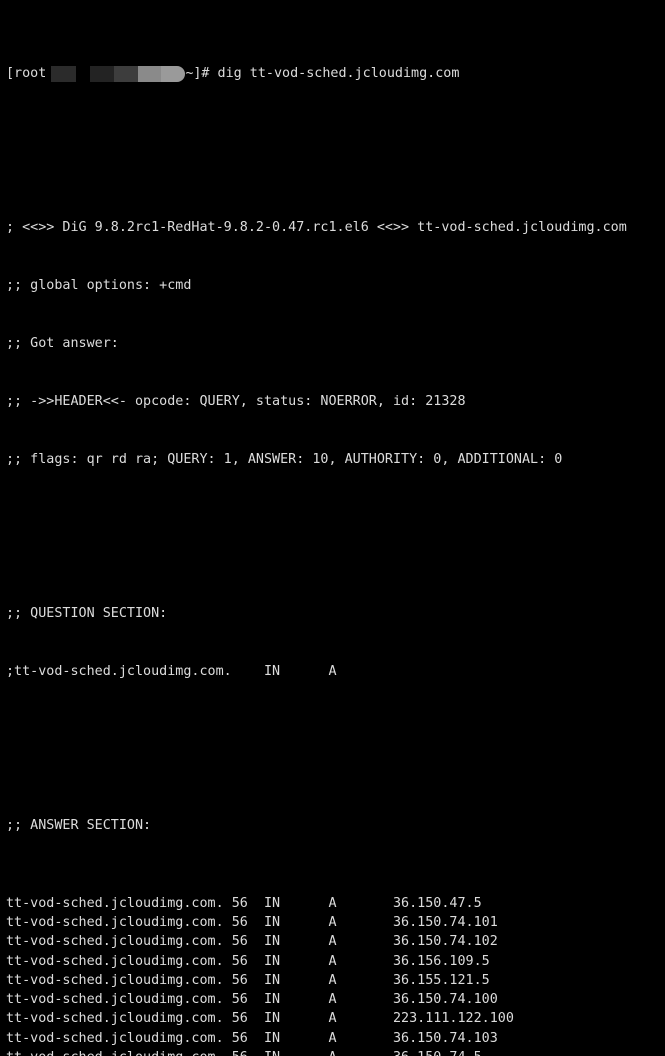 The height and width of the screenshot is (1056, 665). Describe the element at coordinates (171, 672) in the screenshot. I see `question-record-row: ;tt-vod-sched.jcloudimg.com. IN A` at that location.